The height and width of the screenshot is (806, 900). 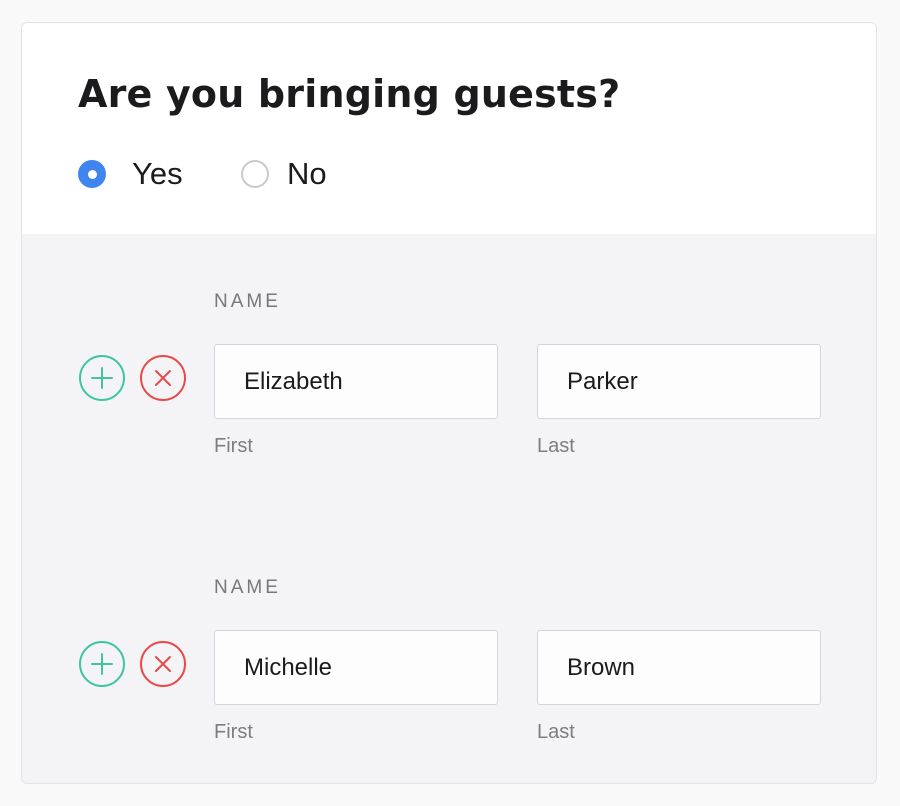 What do you see at coordinates (92, 174) in the screenshot?
I see `radio-yes-checked-icon` at bounding box center [92, 174].